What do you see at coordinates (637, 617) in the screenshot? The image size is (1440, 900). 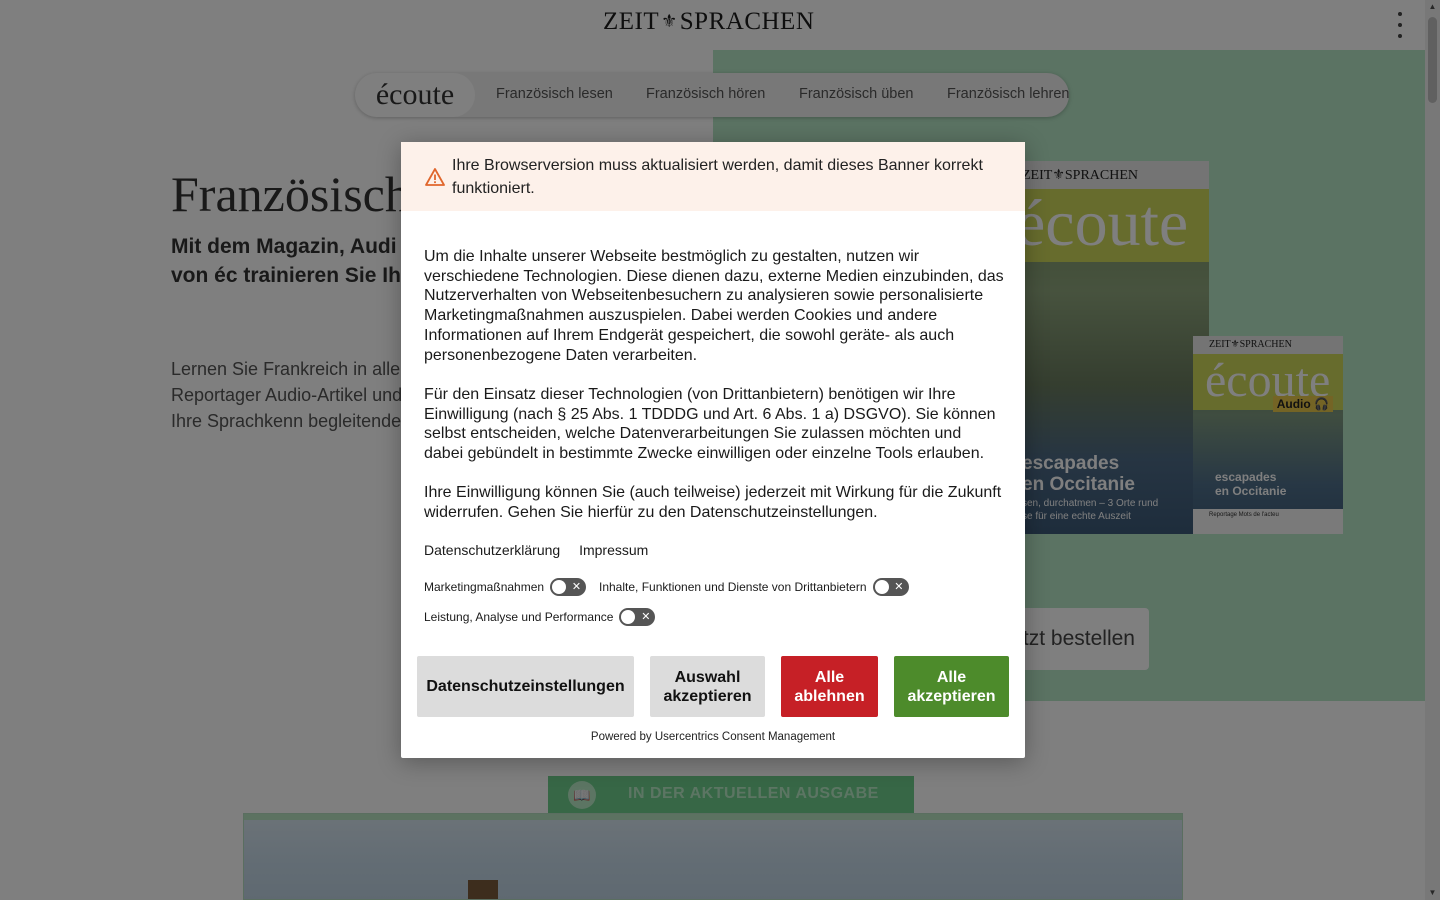 I see `toggle-performance: ✕` at bounding box center [637, 617].